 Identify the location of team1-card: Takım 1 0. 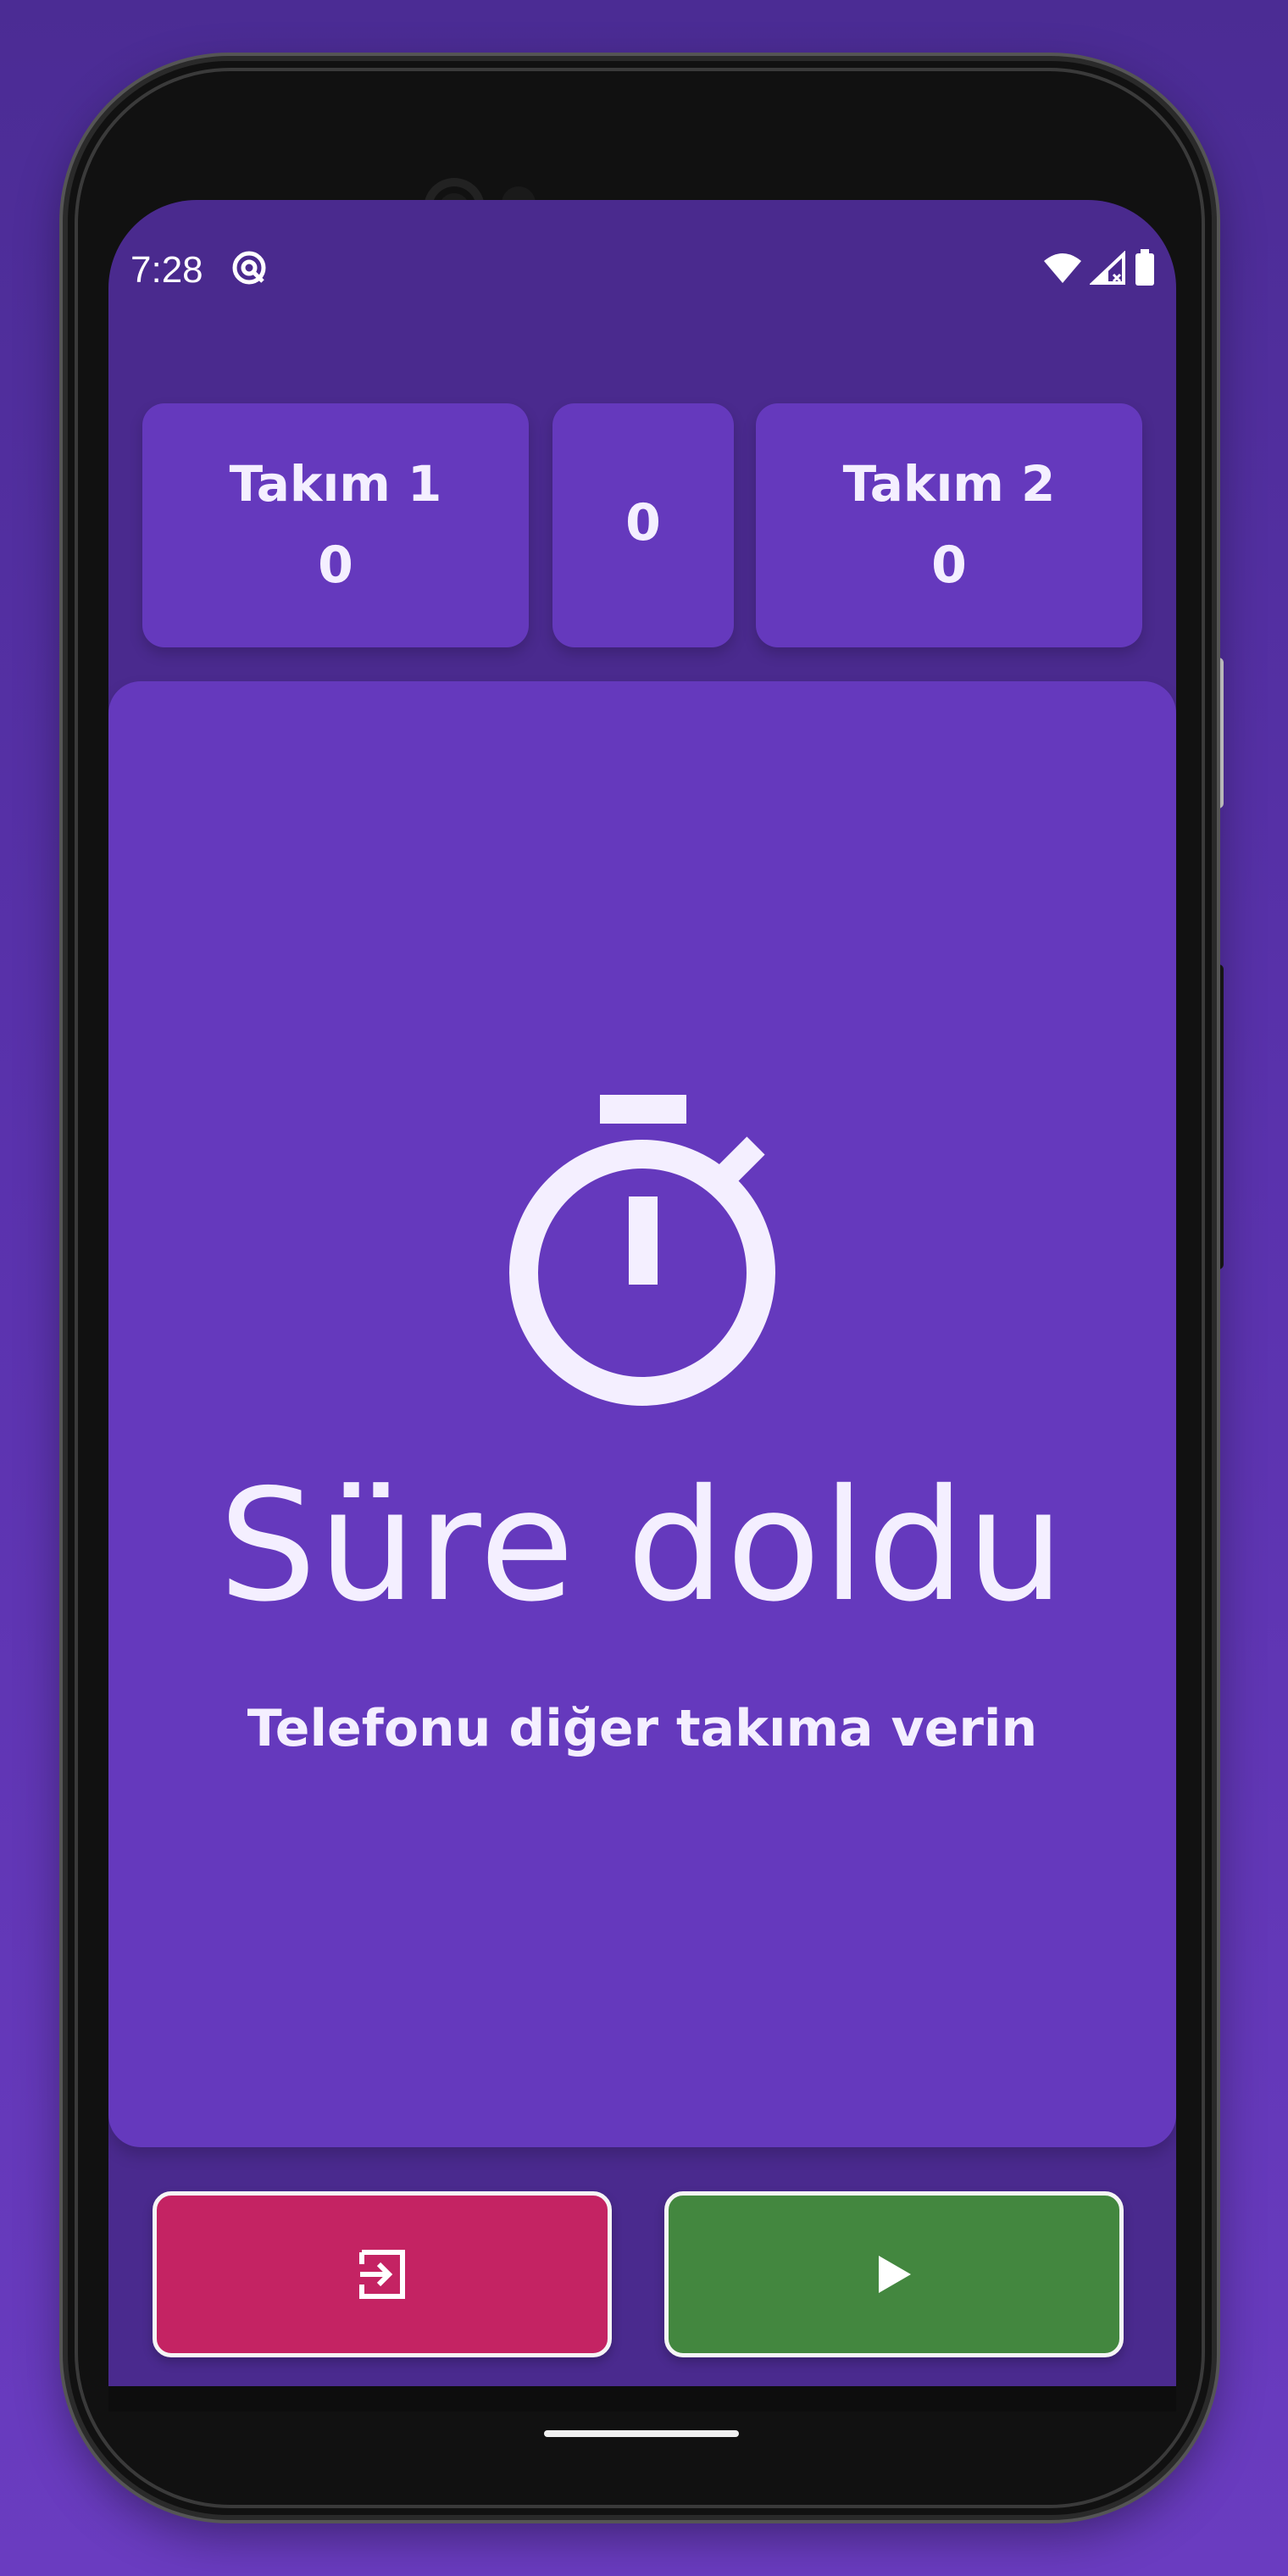
(335, 525).